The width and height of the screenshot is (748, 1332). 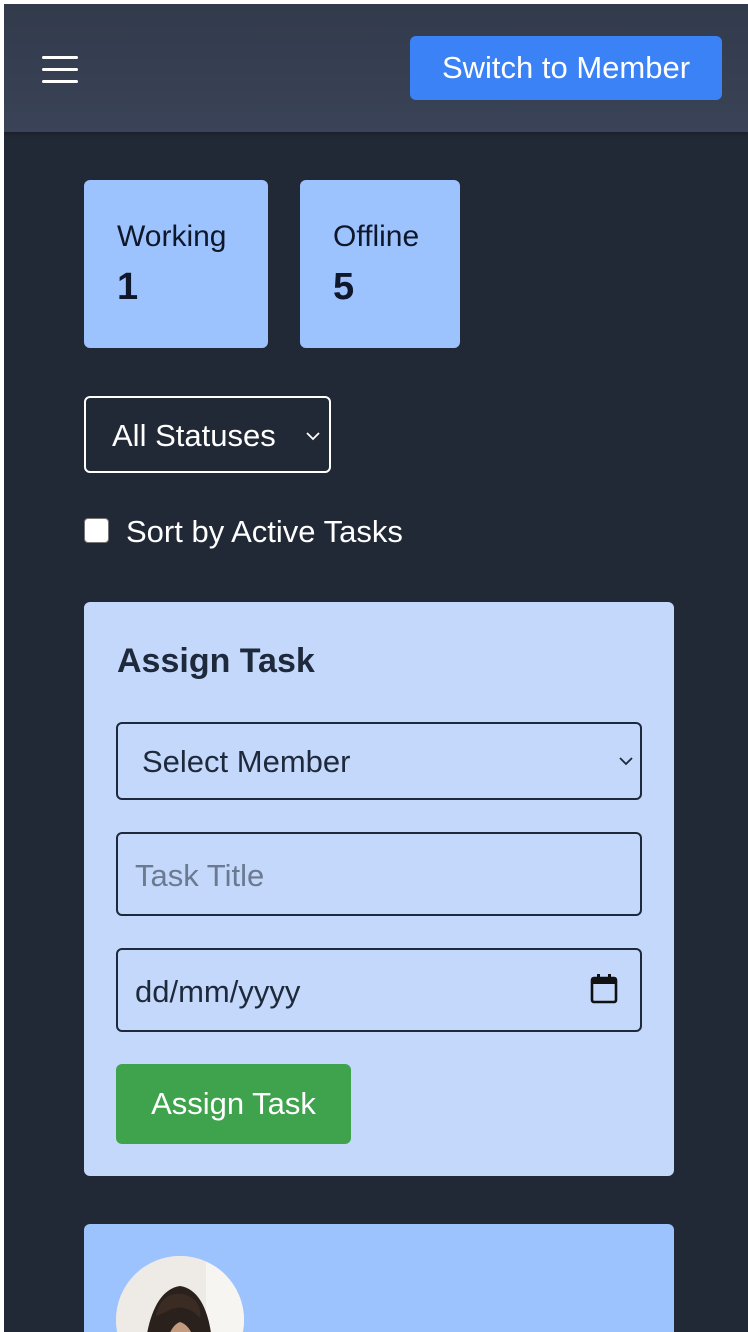 I want to click on switch-to-member-button: Switch to Member, so click(x=566, y=68).